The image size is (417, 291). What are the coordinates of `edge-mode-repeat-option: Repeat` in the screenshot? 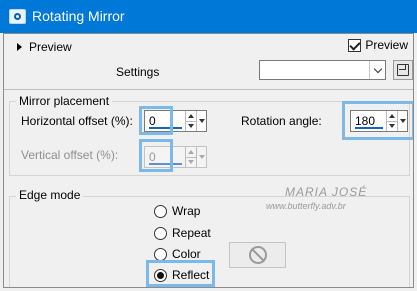 It's located at (182, 233).